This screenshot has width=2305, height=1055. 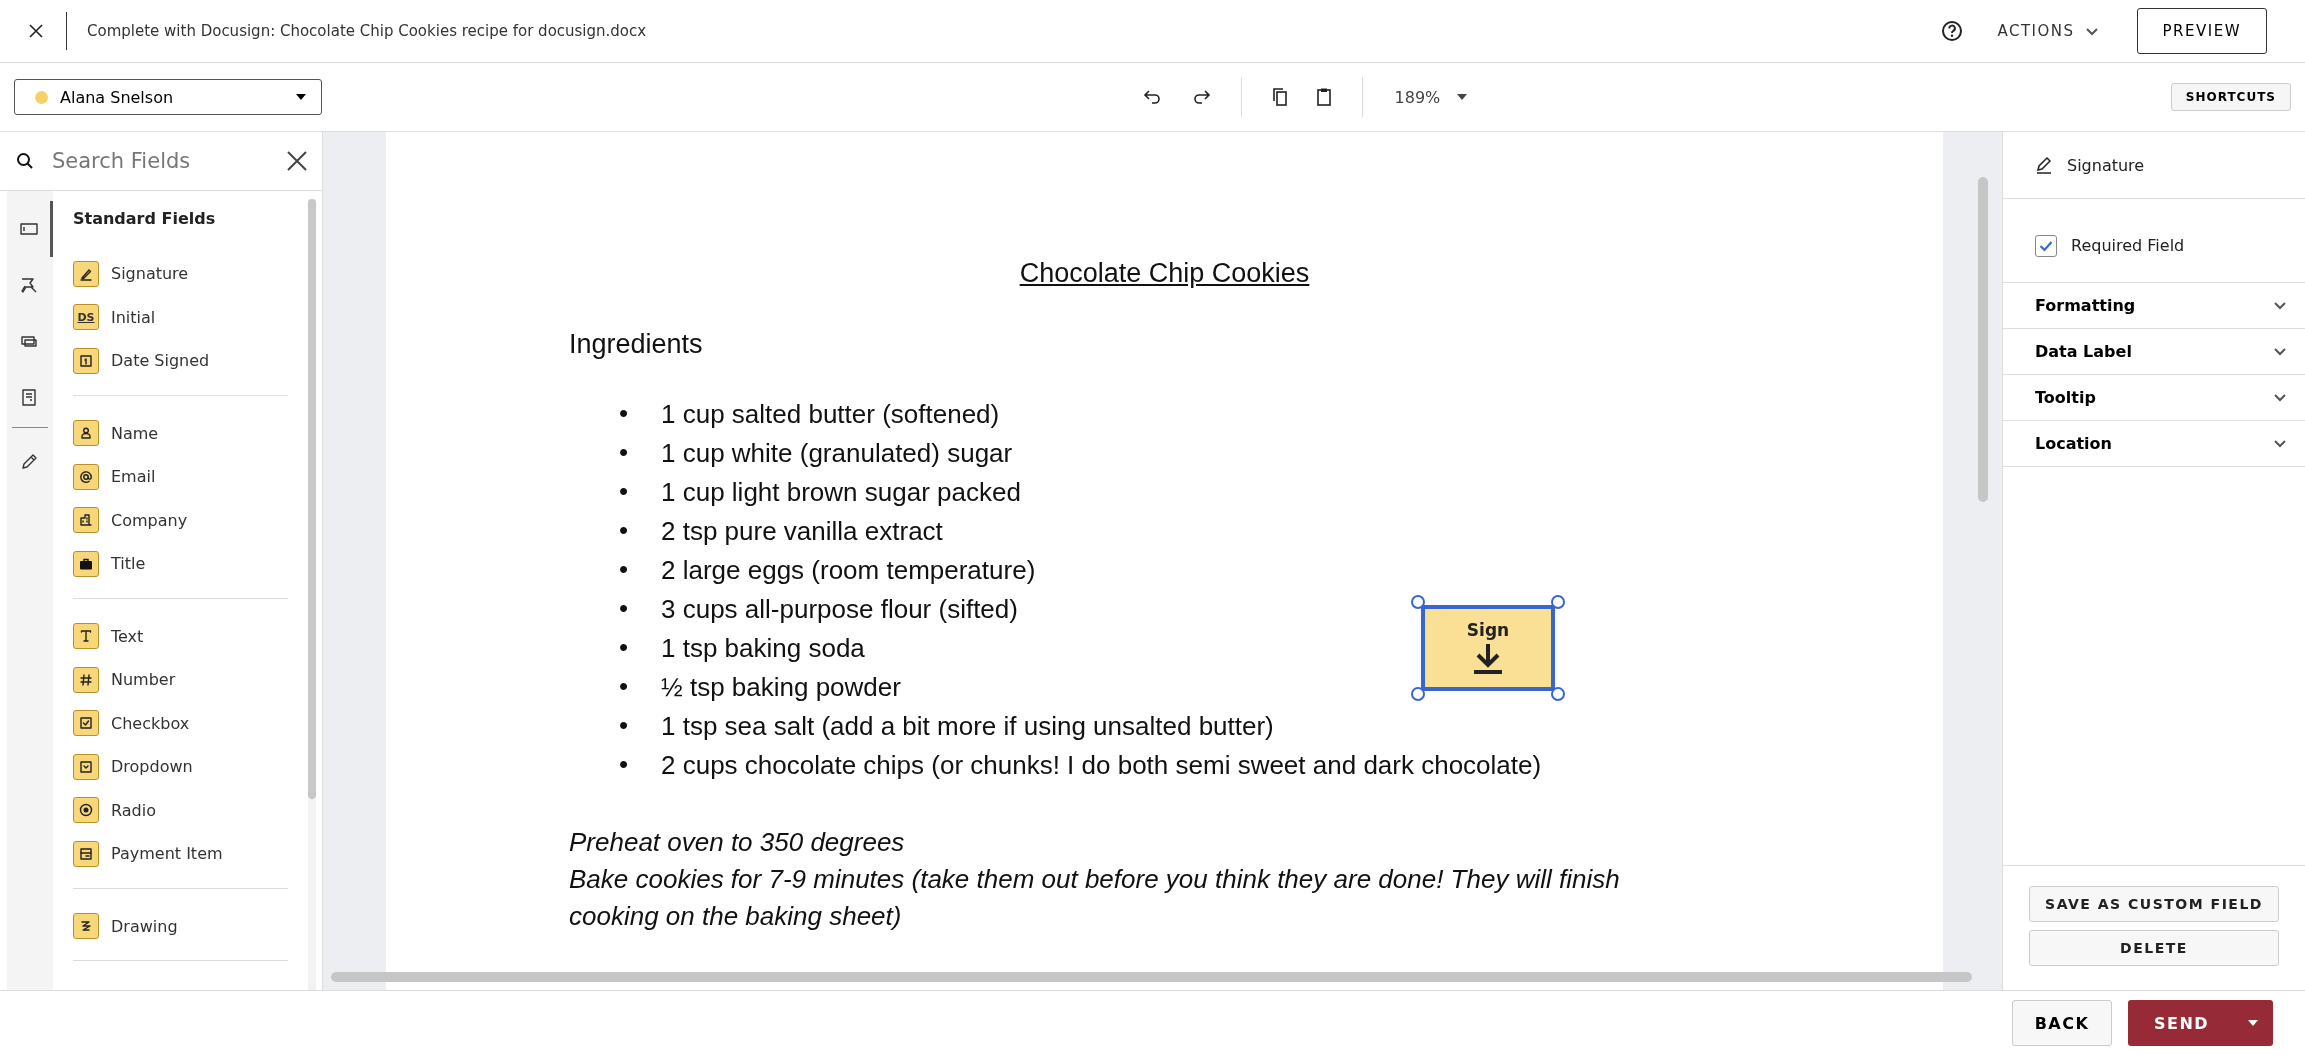 I want to click on field-item: Signature, so click(x=180, y=274).